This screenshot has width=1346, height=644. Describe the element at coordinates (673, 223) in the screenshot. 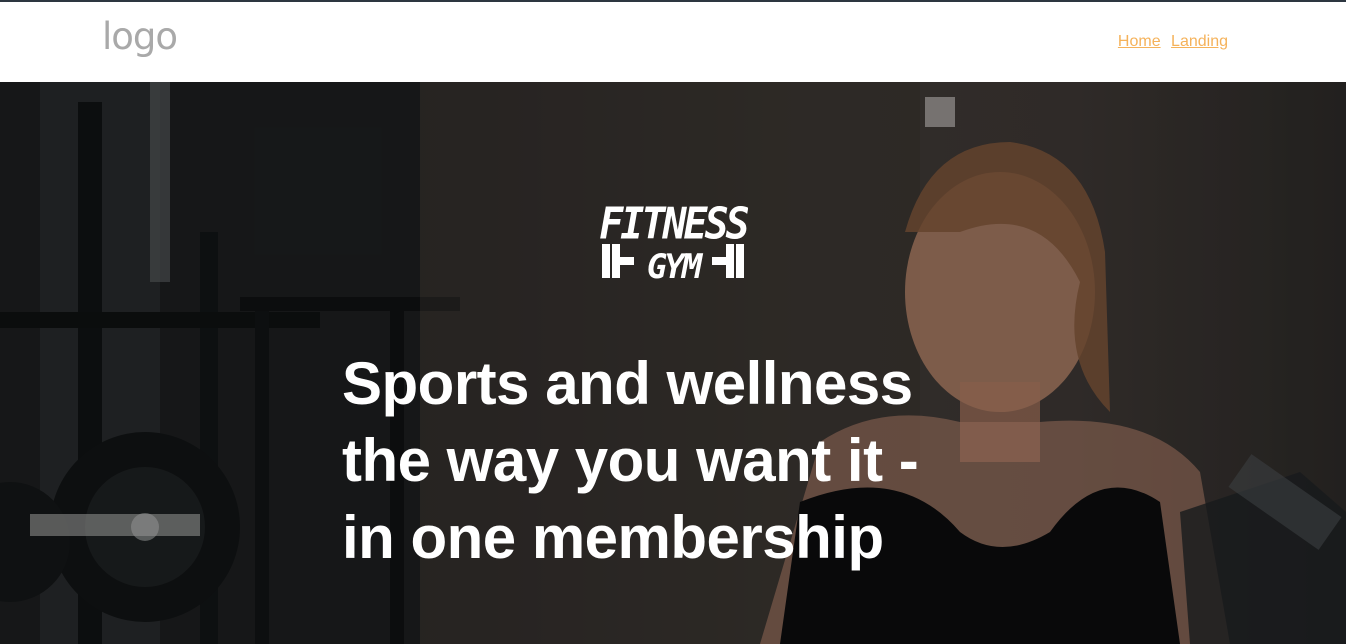

I see `brand-line-fitness: FITNESS` at that location.